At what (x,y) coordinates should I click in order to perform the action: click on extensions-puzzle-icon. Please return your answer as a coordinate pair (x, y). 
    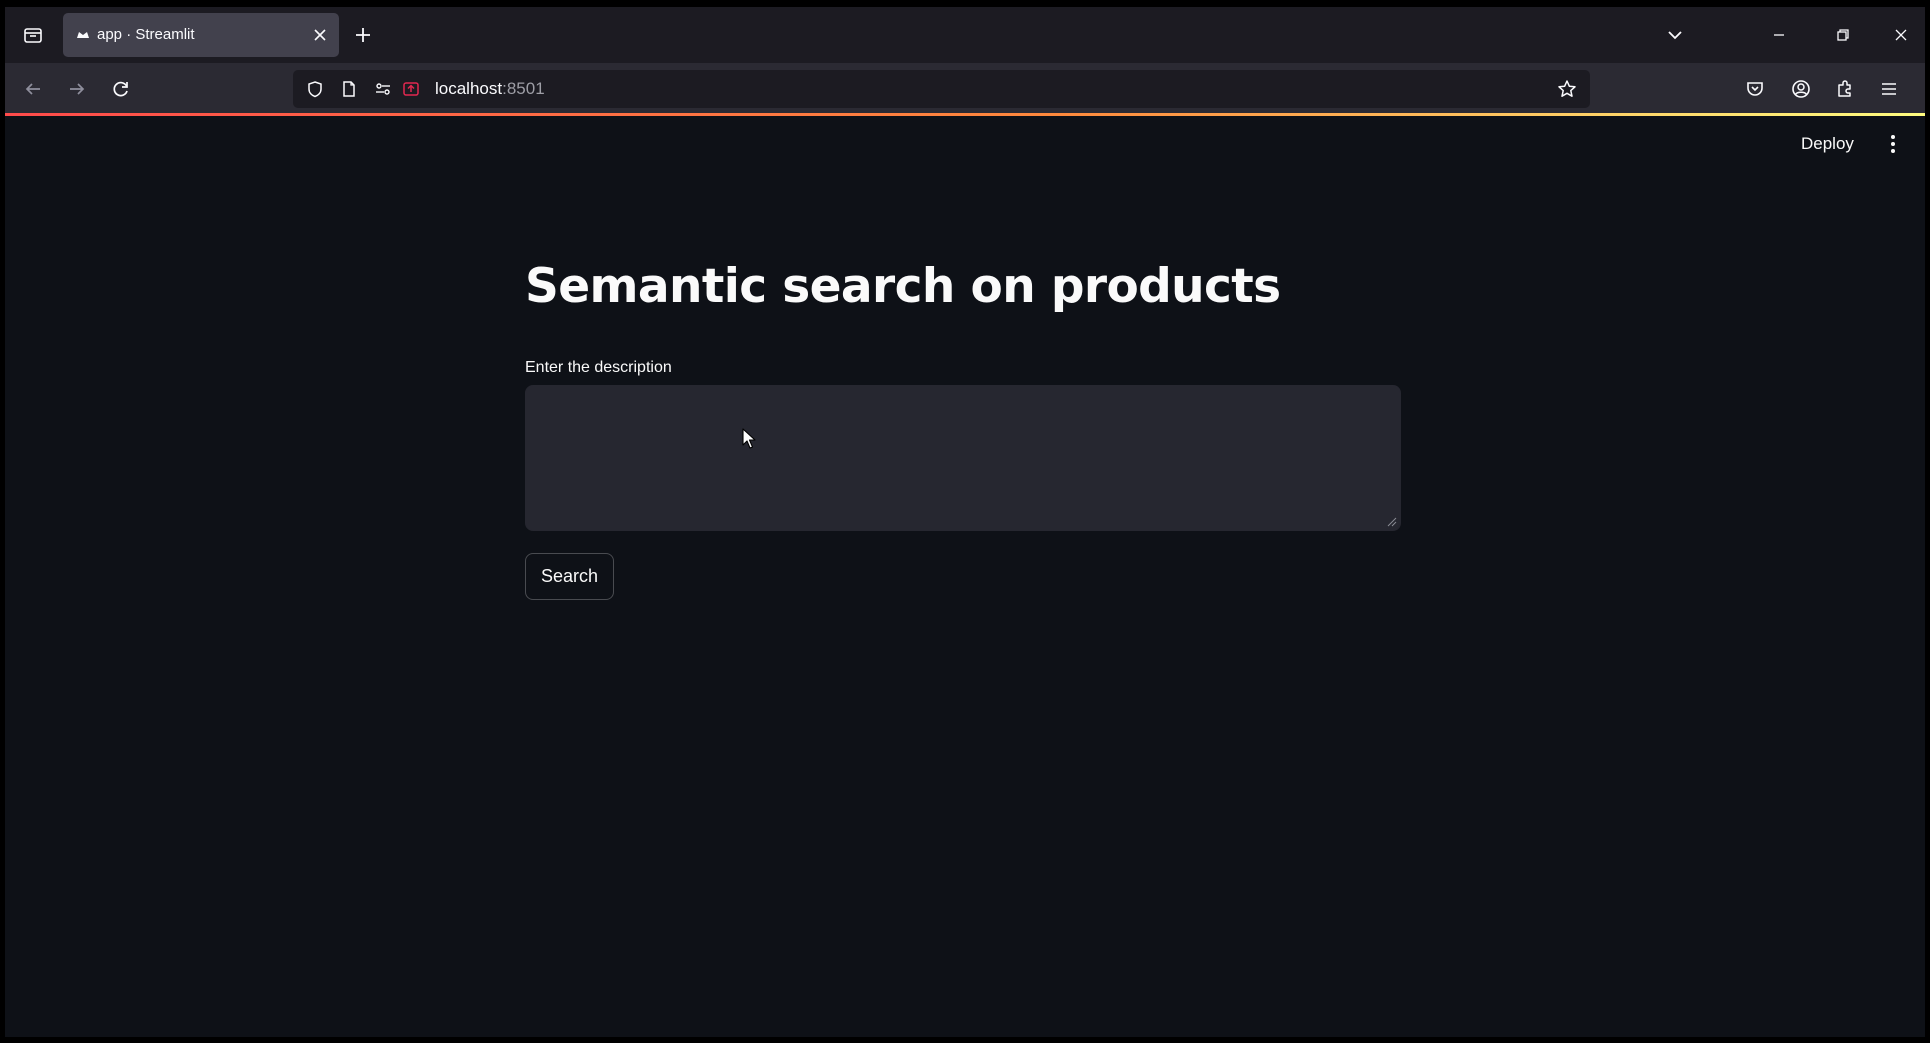
    Looking at the image, I should click on (1845, 89).